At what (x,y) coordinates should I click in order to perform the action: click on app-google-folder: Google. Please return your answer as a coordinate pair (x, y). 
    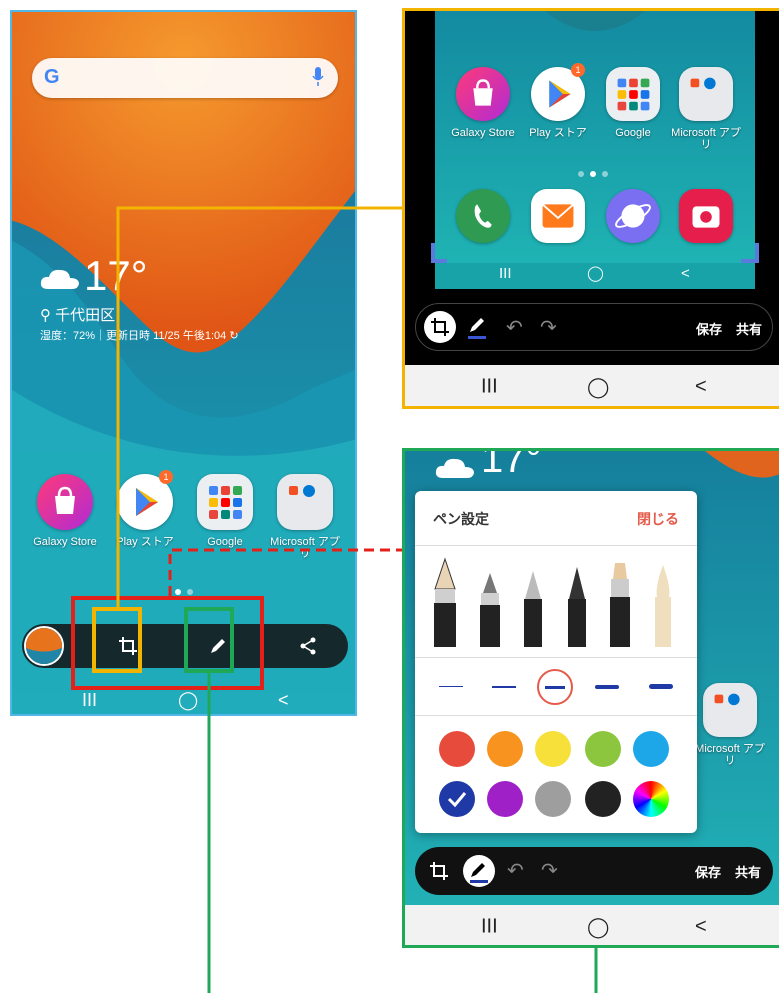
    Looking at the image, I should click on (633, 103).